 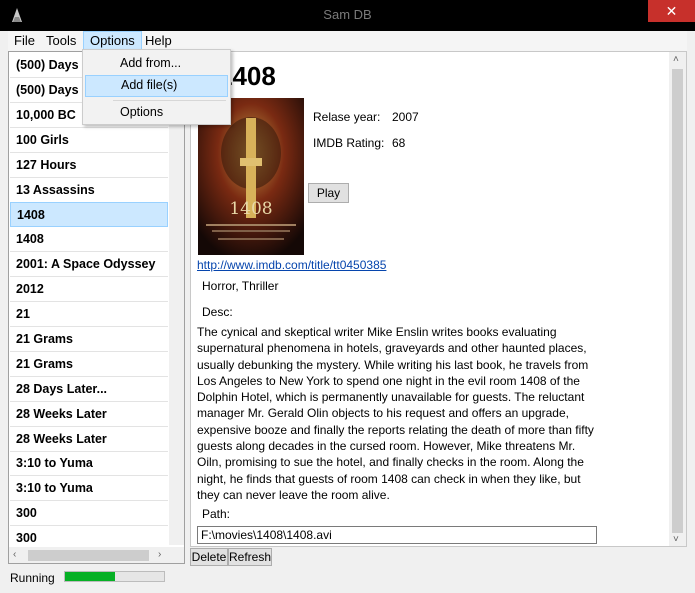 What do you see at coordinates (349, 143) in the screenshot?
I see `imdb-rating-label: IMDB Rating:` at bounding box center [349, 143].